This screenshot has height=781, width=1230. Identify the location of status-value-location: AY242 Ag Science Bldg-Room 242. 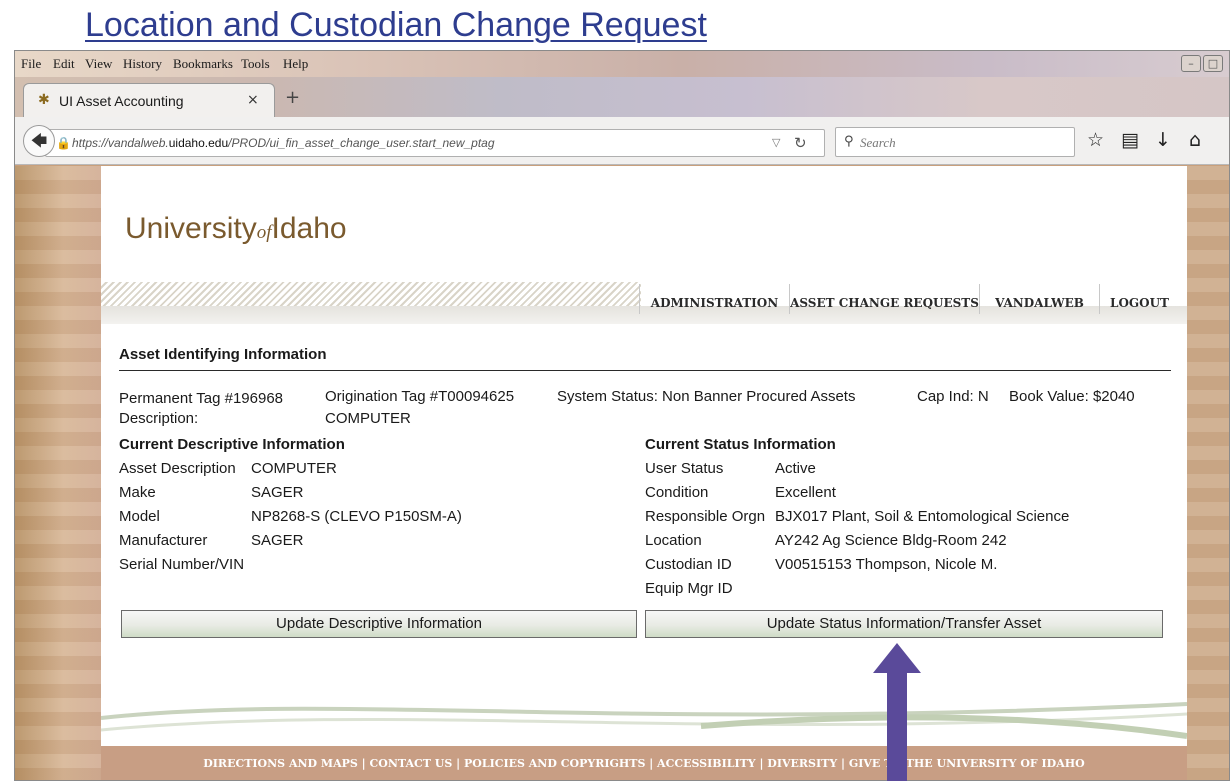
(891, 540).